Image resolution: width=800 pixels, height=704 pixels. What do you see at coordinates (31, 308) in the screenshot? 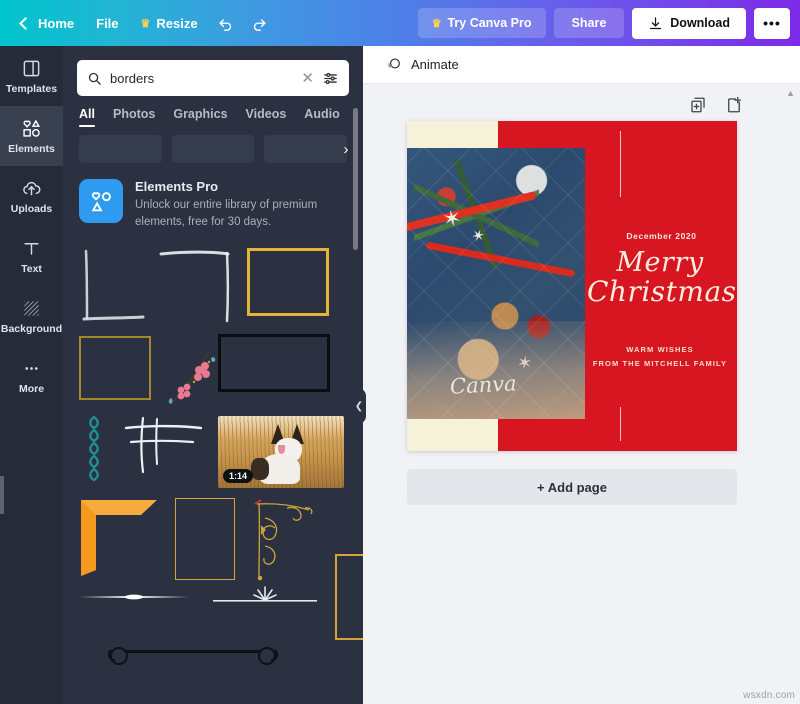
I see `background-icon` at bounding box center [31, 308].